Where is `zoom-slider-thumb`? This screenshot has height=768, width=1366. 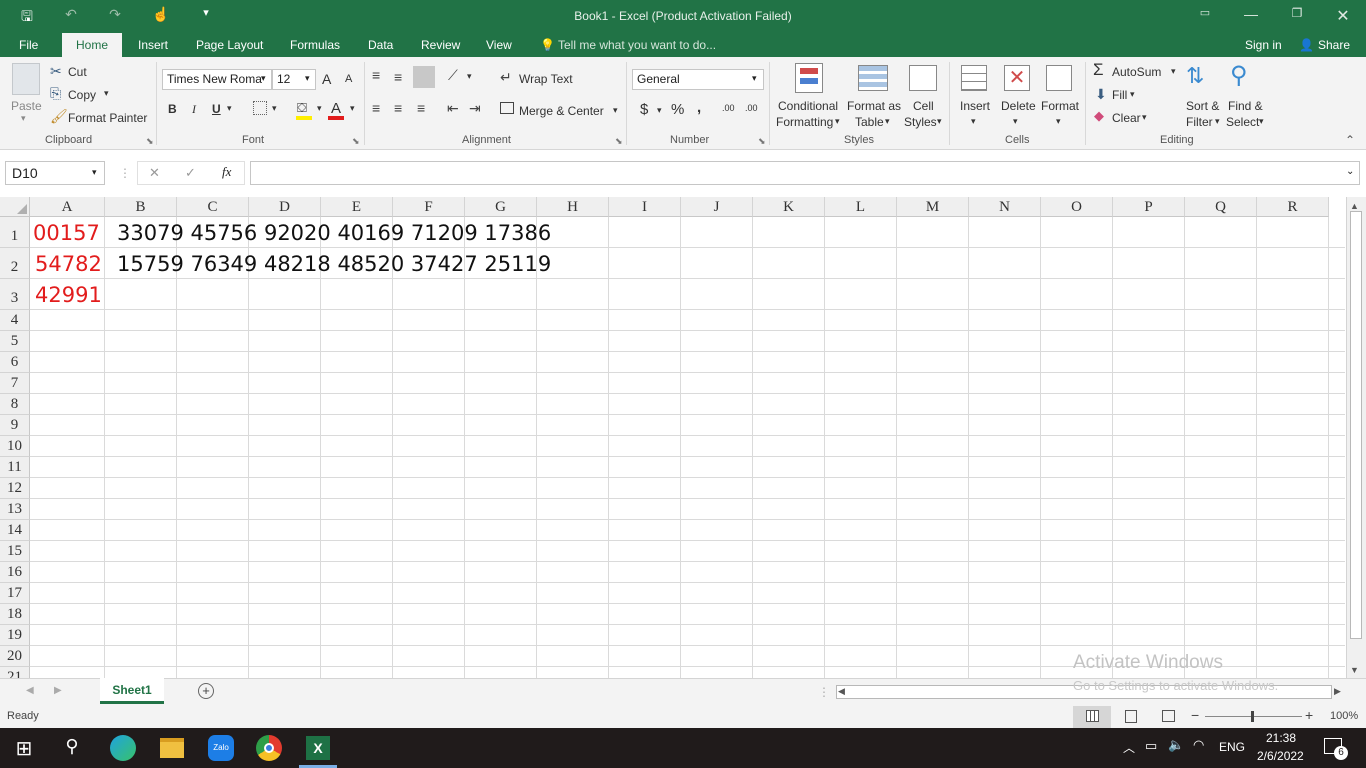
zoom-slider-thumb is located at coordinates (1252, 716).